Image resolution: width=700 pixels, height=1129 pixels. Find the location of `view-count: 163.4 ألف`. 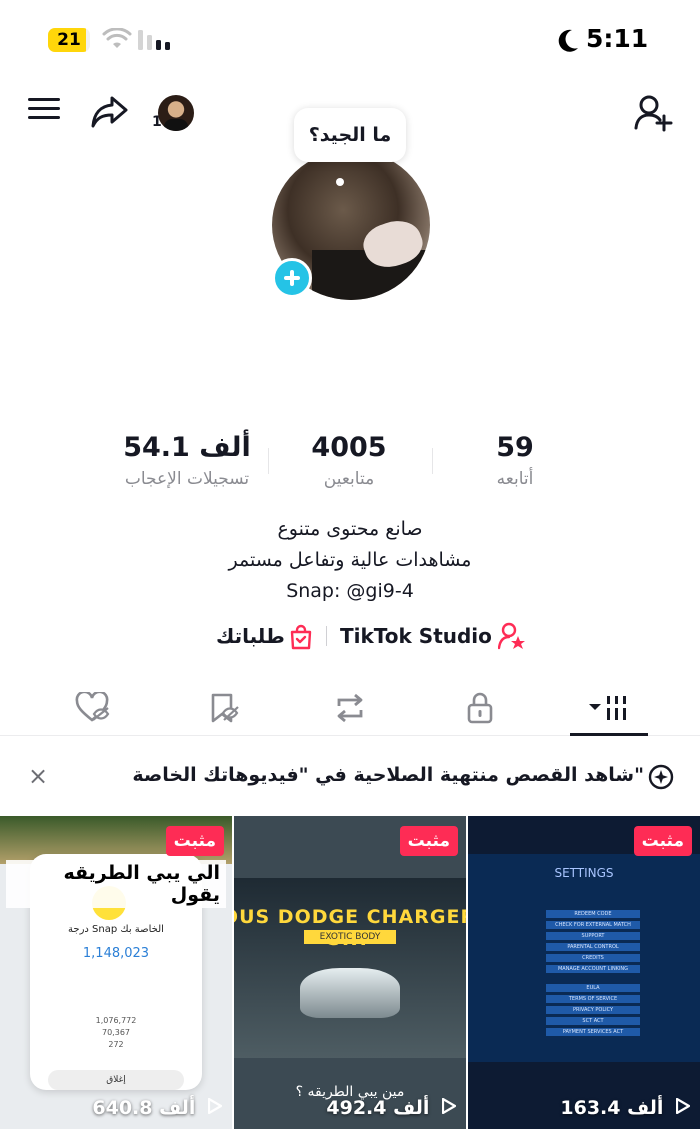

view-count: 163.4 ألف is located at coordinates (625, 1108).